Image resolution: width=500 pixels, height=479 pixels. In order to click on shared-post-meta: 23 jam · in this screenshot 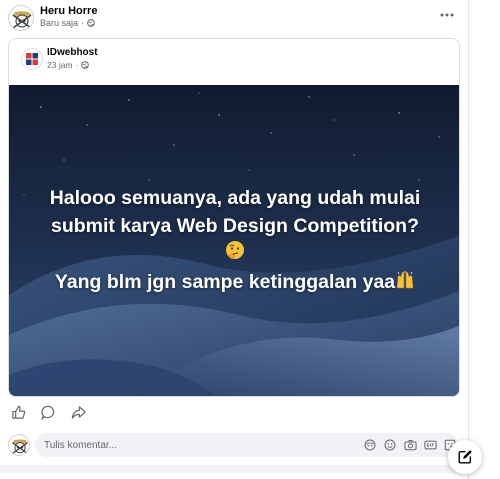, I will do `click(68, 65)`.